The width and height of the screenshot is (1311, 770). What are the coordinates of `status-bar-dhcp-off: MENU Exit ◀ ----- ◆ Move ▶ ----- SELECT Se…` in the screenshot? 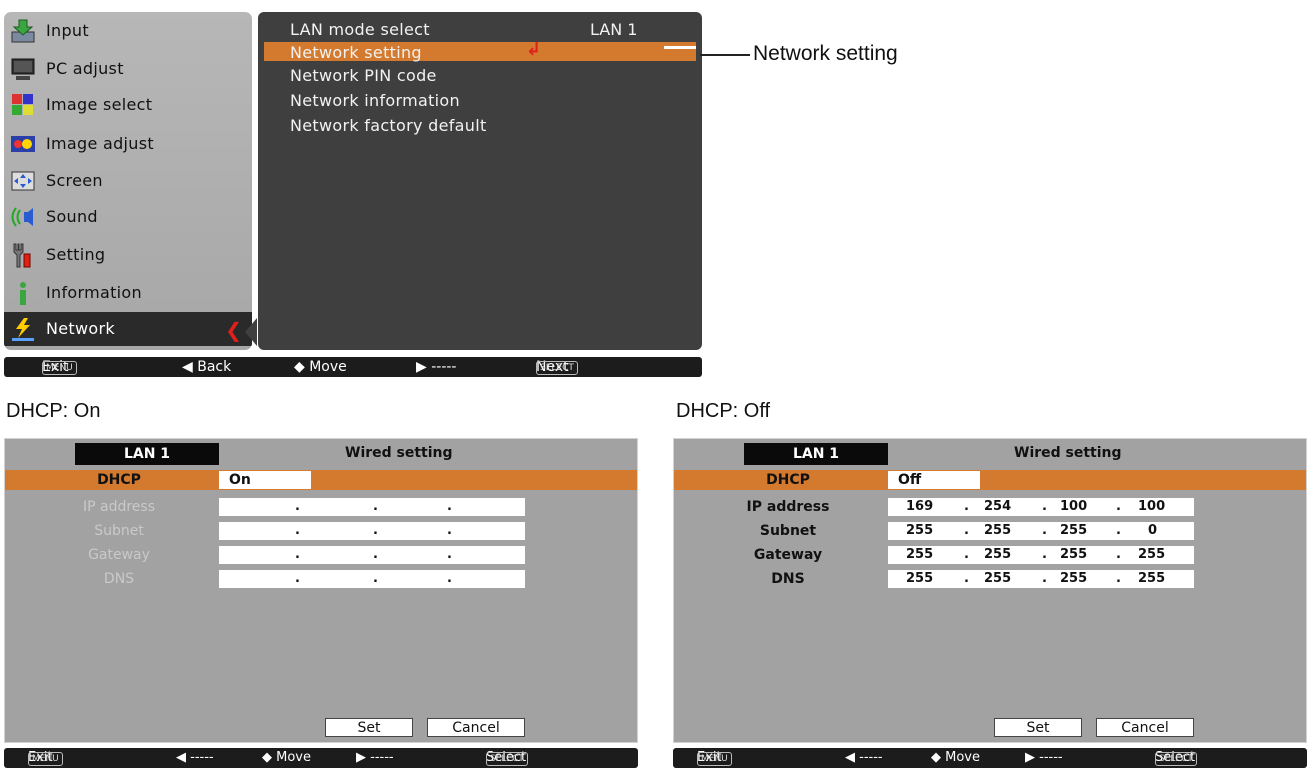 It's located at (990, 758).